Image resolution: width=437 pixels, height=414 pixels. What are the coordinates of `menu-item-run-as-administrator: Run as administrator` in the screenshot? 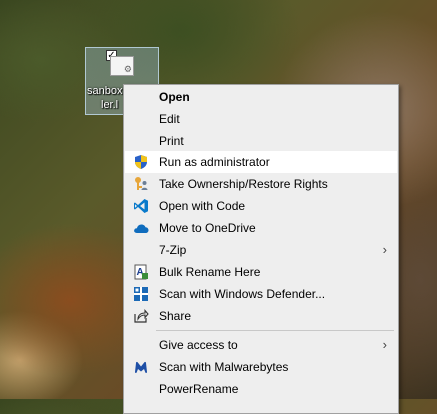 It's located at (261, 162).